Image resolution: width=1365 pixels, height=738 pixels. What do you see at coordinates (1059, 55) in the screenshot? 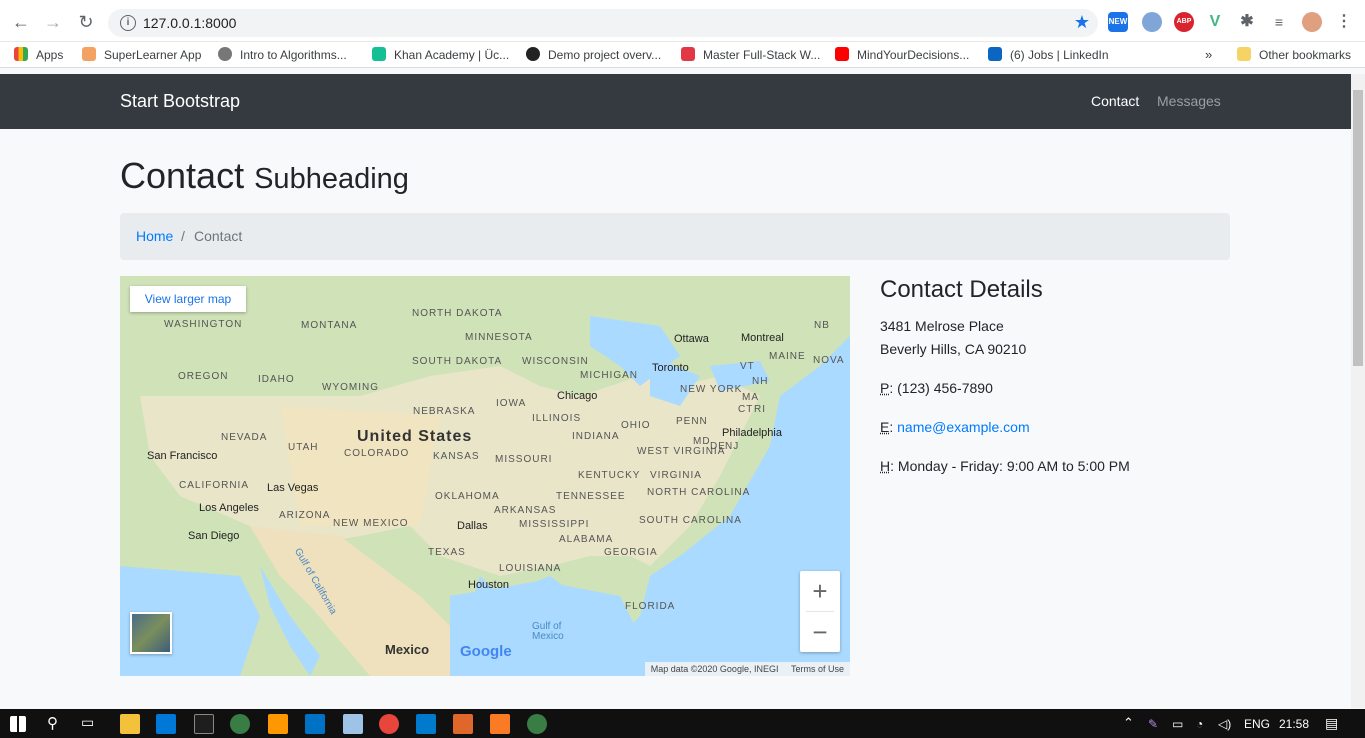
I see `bookmark-label: (6) Jobs | LinkedIn` at bounding box center [1059, 55].